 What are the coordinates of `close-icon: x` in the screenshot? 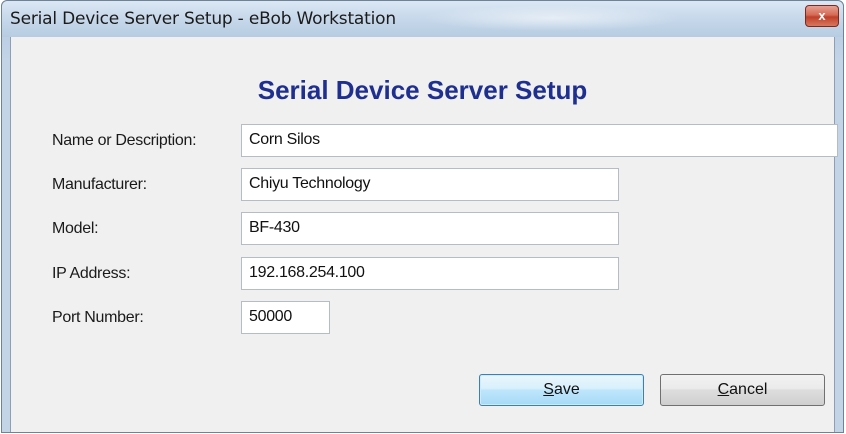 It's located at (821, 15).